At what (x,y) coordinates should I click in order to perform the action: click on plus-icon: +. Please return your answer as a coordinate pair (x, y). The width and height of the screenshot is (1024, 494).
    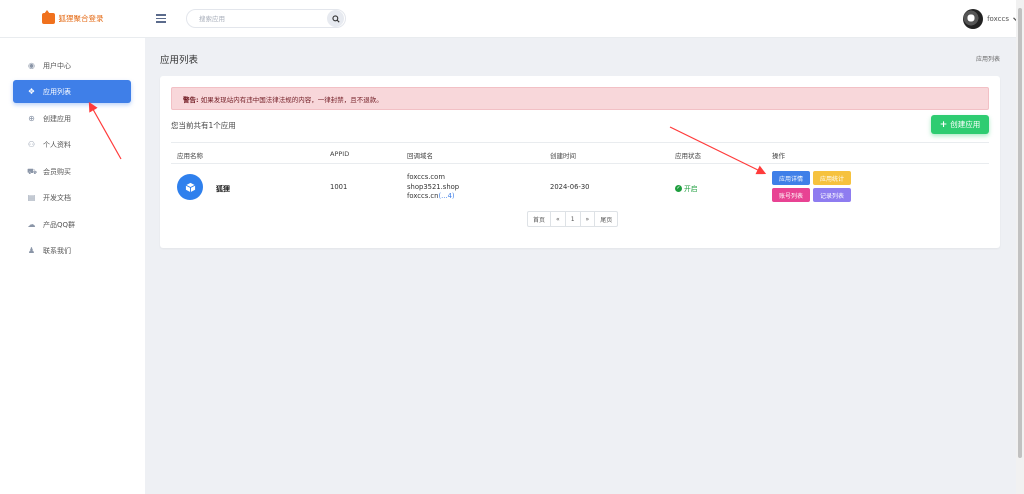
    Looking at the image, I should click on (943, 124).